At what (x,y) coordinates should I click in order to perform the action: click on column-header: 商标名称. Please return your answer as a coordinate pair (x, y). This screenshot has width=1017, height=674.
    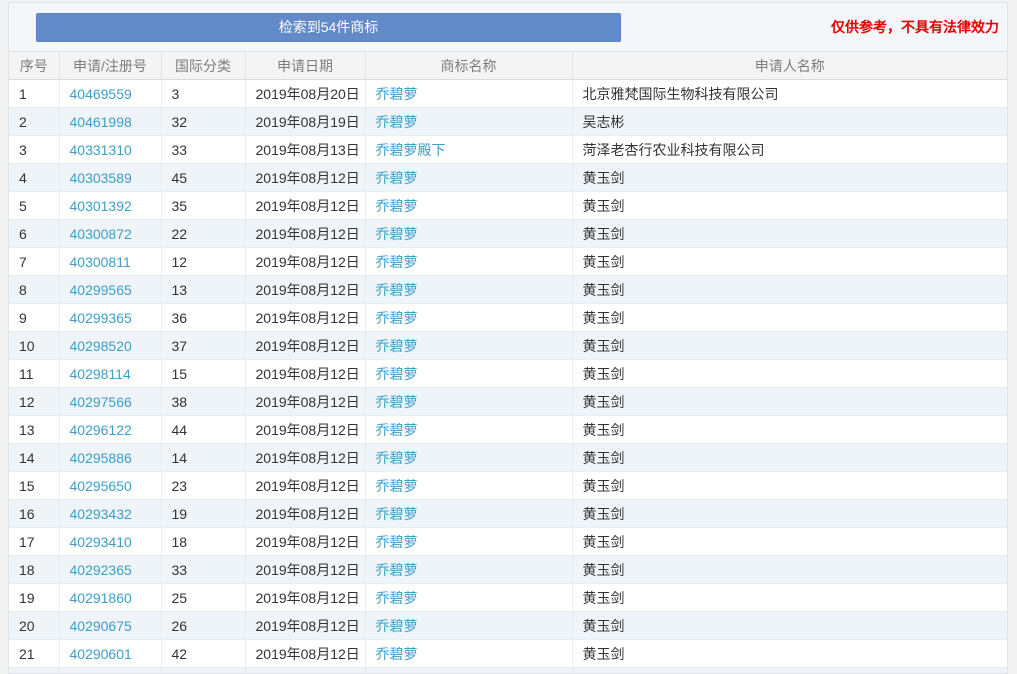
    Looking at the image, I should click on (469, 65).